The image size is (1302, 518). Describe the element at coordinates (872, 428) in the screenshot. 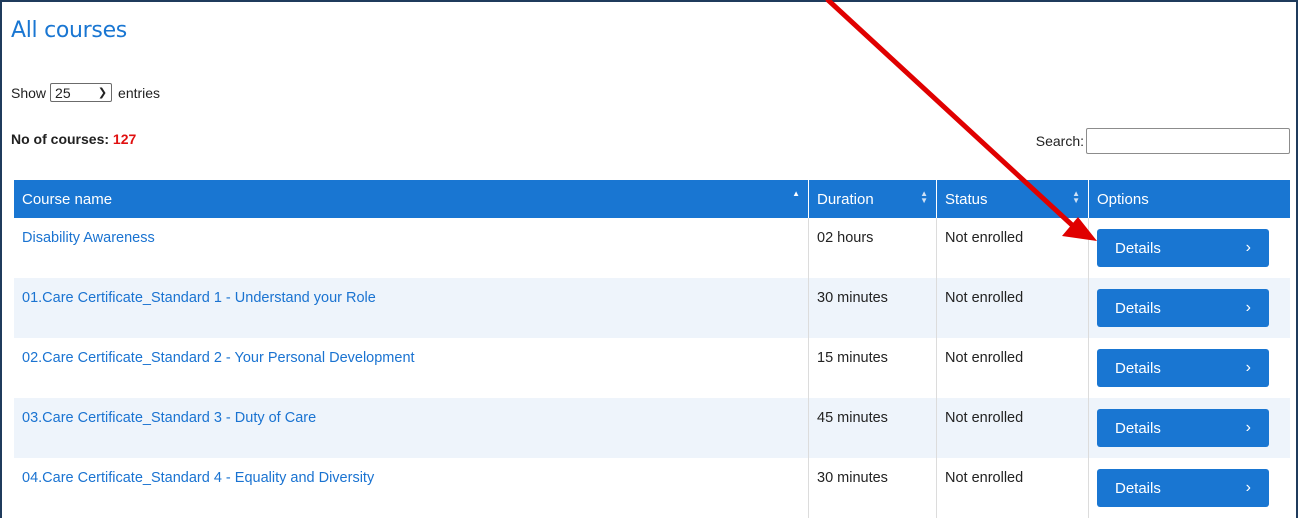

I see `duration-cell: 45 minutes` at that location.